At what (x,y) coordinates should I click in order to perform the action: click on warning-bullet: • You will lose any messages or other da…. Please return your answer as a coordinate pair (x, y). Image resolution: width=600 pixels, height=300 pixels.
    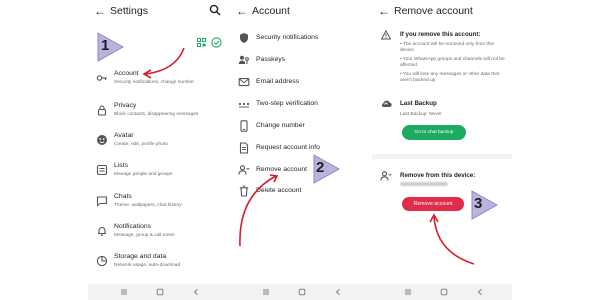
    Looking at the image, I should click on (450, 77).